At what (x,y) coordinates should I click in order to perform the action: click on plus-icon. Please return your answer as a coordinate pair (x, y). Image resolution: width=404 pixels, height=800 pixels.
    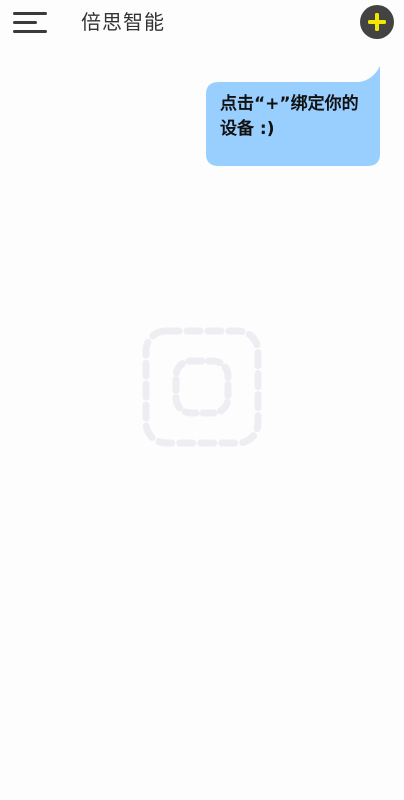
    Looking at the image, I should click on (377, 22).